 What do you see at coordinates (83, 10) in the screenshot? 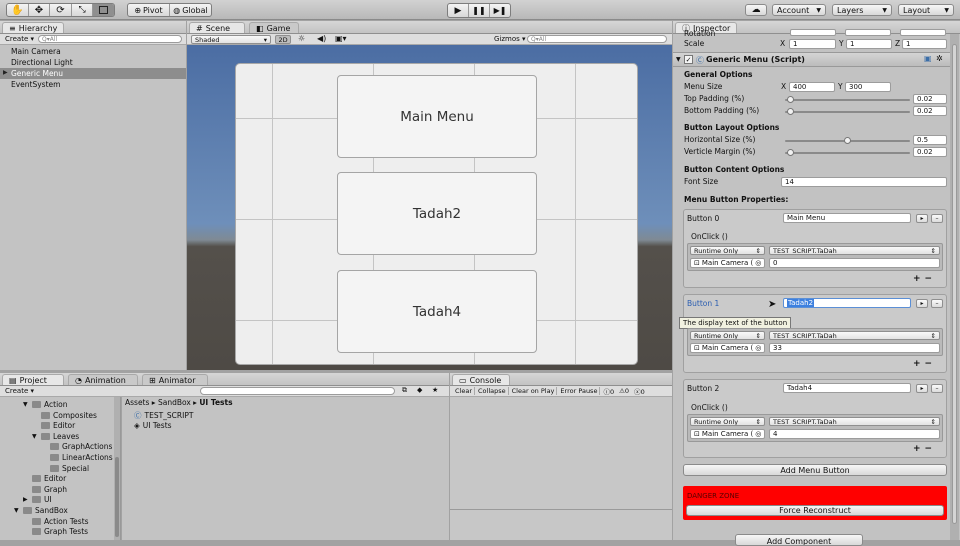
I see `scale-tool-icon: ⤡` at bounding box center [83, 10].